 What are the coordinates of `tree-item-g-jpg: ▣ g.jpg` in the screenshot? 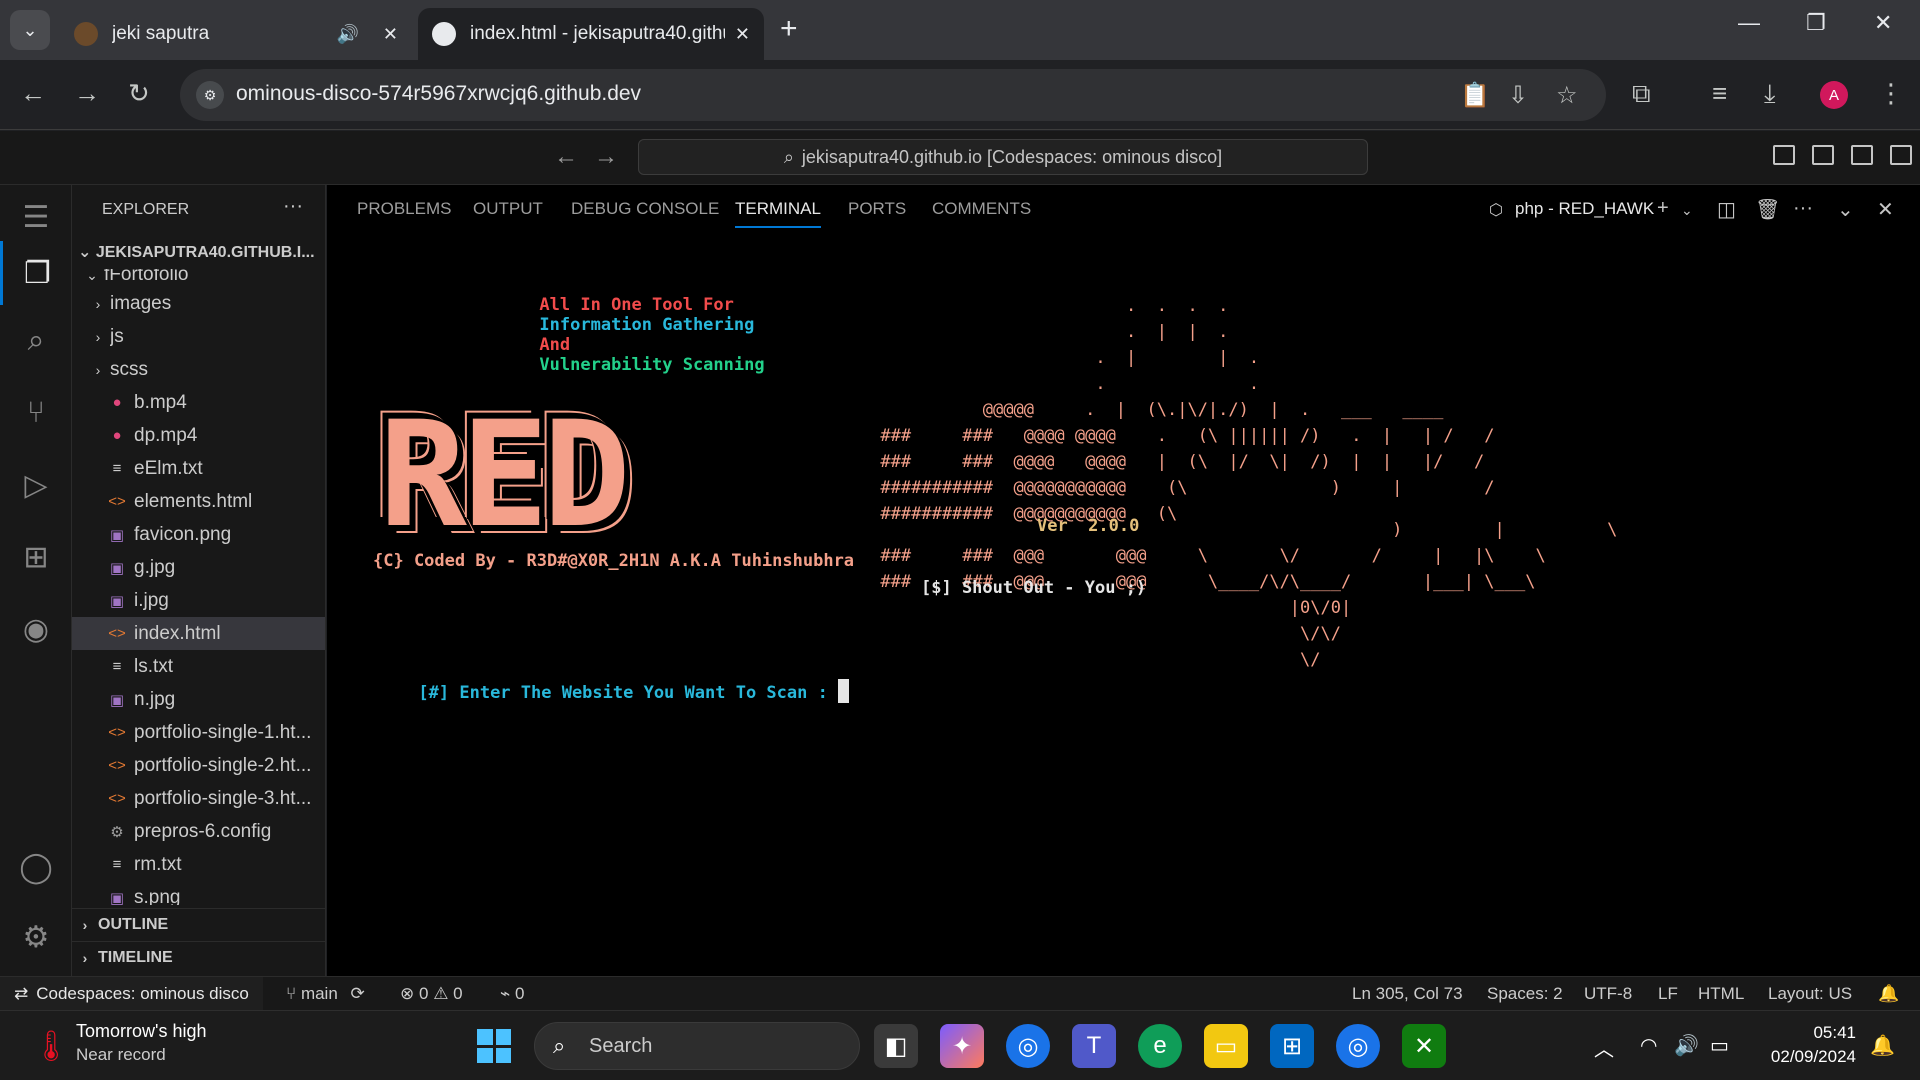 It's located at (198, 567).